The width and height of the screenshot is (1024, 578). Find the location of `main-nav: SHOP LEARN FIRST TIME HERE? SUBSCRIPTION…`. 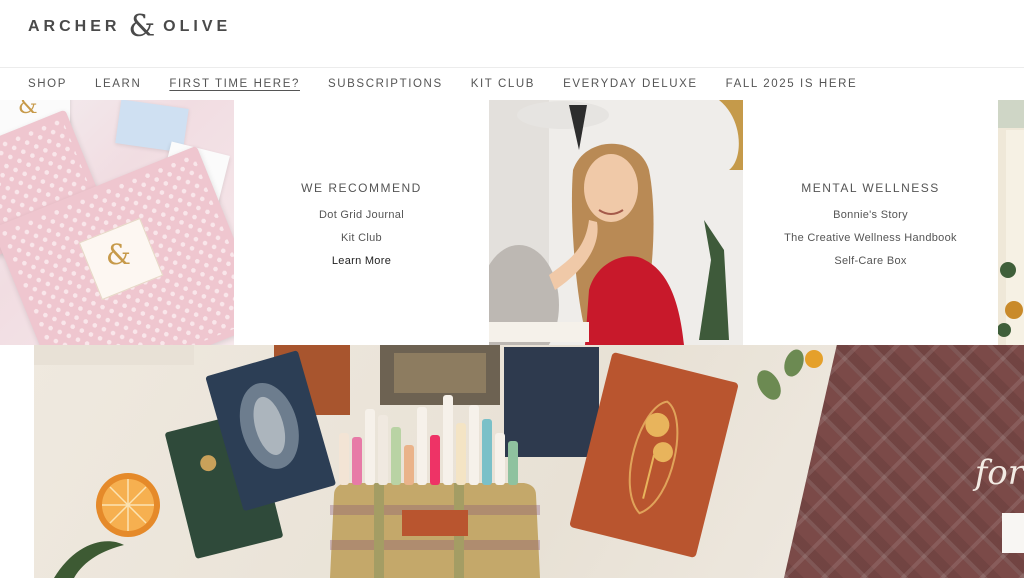

main-nav: SHOP LEARN FIRST TIME HERE? SUBSCRIPTION… is located at coordinates (512, 83).